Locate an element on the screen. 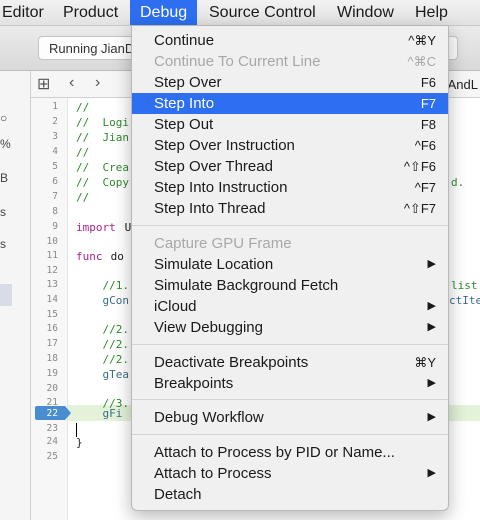  code-line: U is located at coordinates (125, 227).